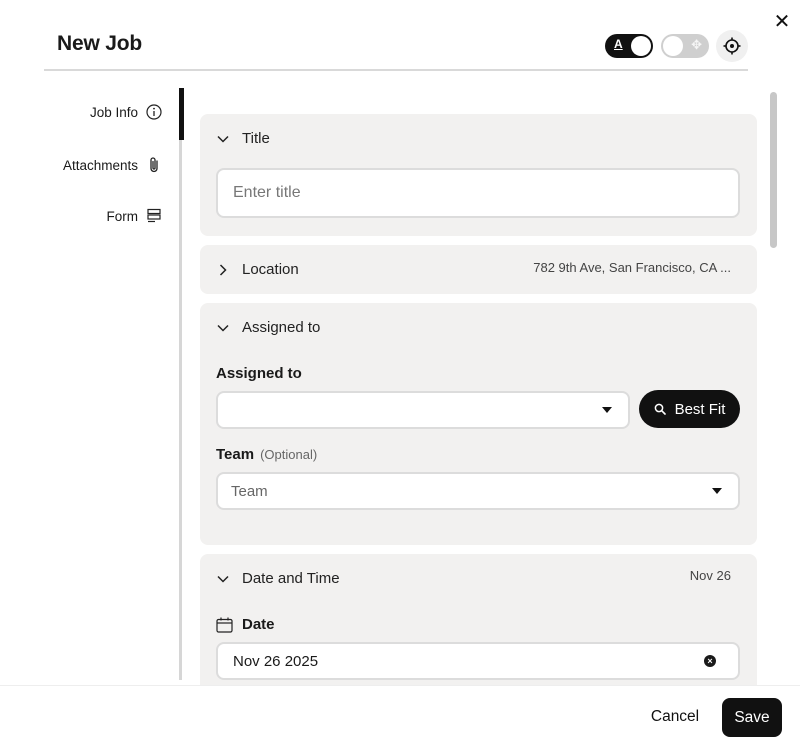 The width and height of the screenshot is (800, 747). Describe the element at coordinates (180, 384) in the screenshot. I see `nav-divider` at that location.